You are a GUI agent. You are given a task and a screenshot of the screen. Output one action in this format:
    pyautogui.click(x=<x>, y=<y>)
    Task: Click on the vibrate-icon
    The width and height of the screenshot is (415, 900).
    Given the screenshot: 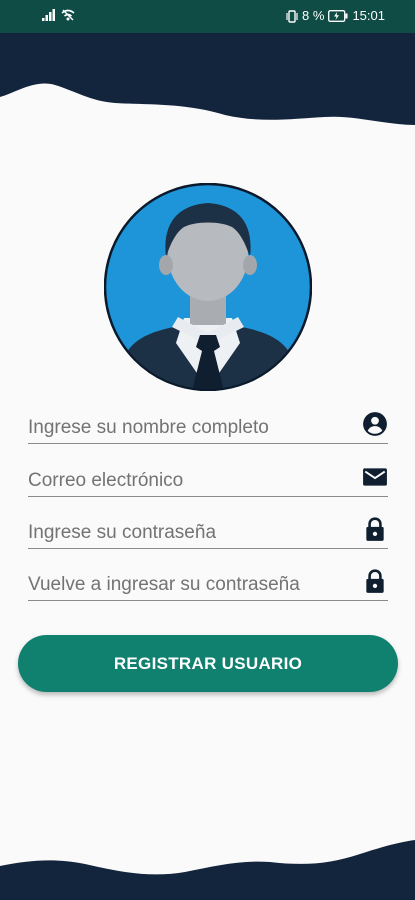 What is the action you would take?
    pyautogui.click(x=292, y=16)
    